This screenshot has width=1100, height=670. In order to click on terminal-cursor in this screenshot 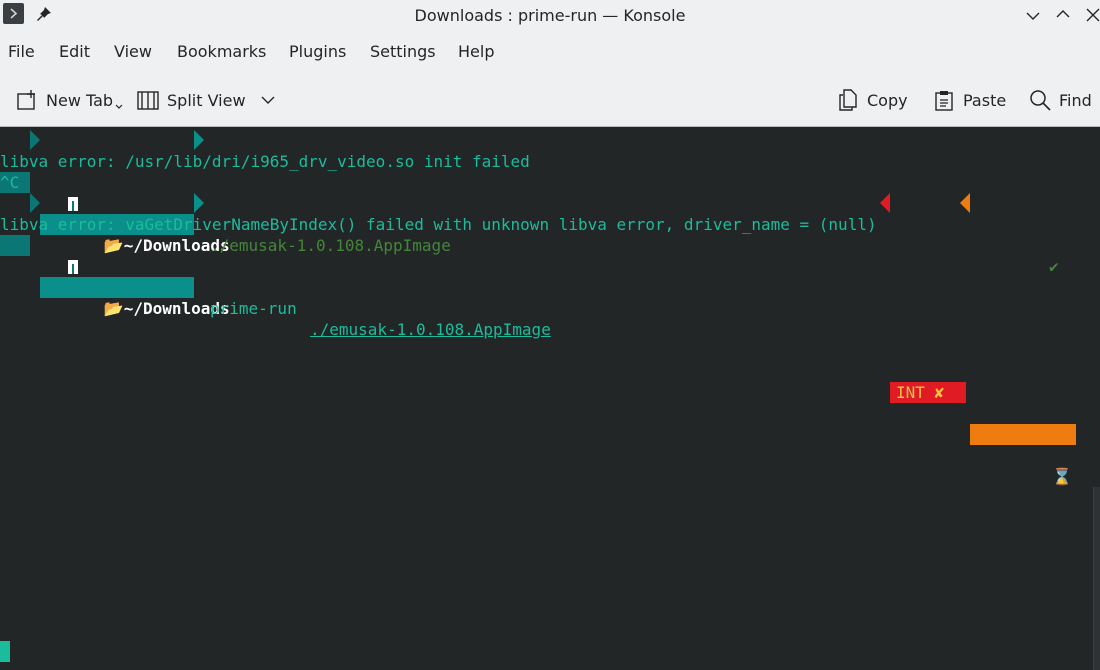, I will do `click(5, 651)`.